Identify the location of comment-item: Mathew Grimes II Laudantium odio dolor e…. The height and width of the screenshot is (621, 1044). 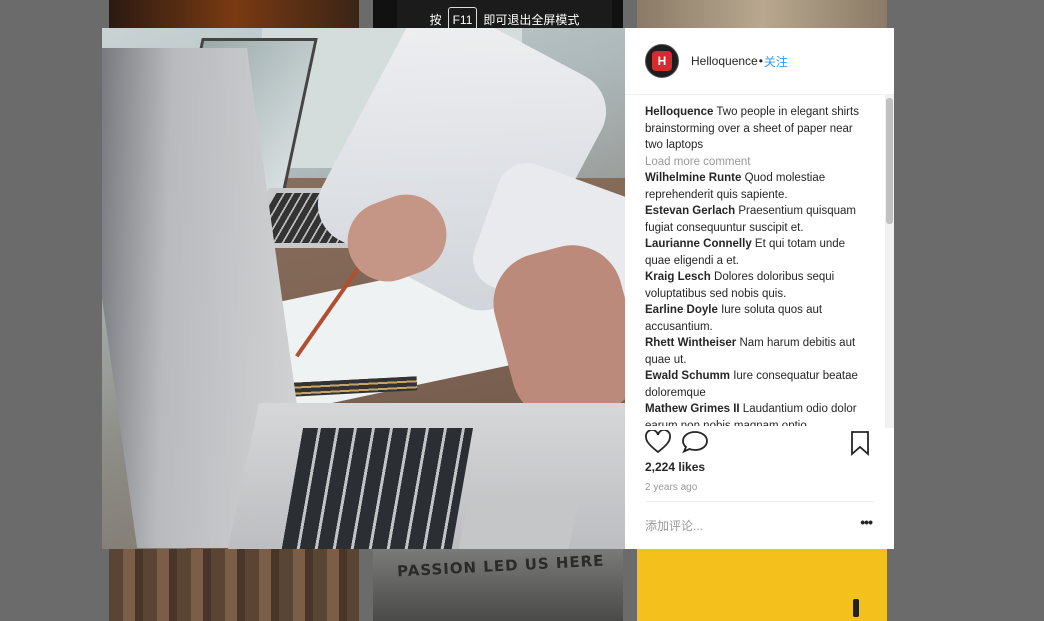
(756, 413).